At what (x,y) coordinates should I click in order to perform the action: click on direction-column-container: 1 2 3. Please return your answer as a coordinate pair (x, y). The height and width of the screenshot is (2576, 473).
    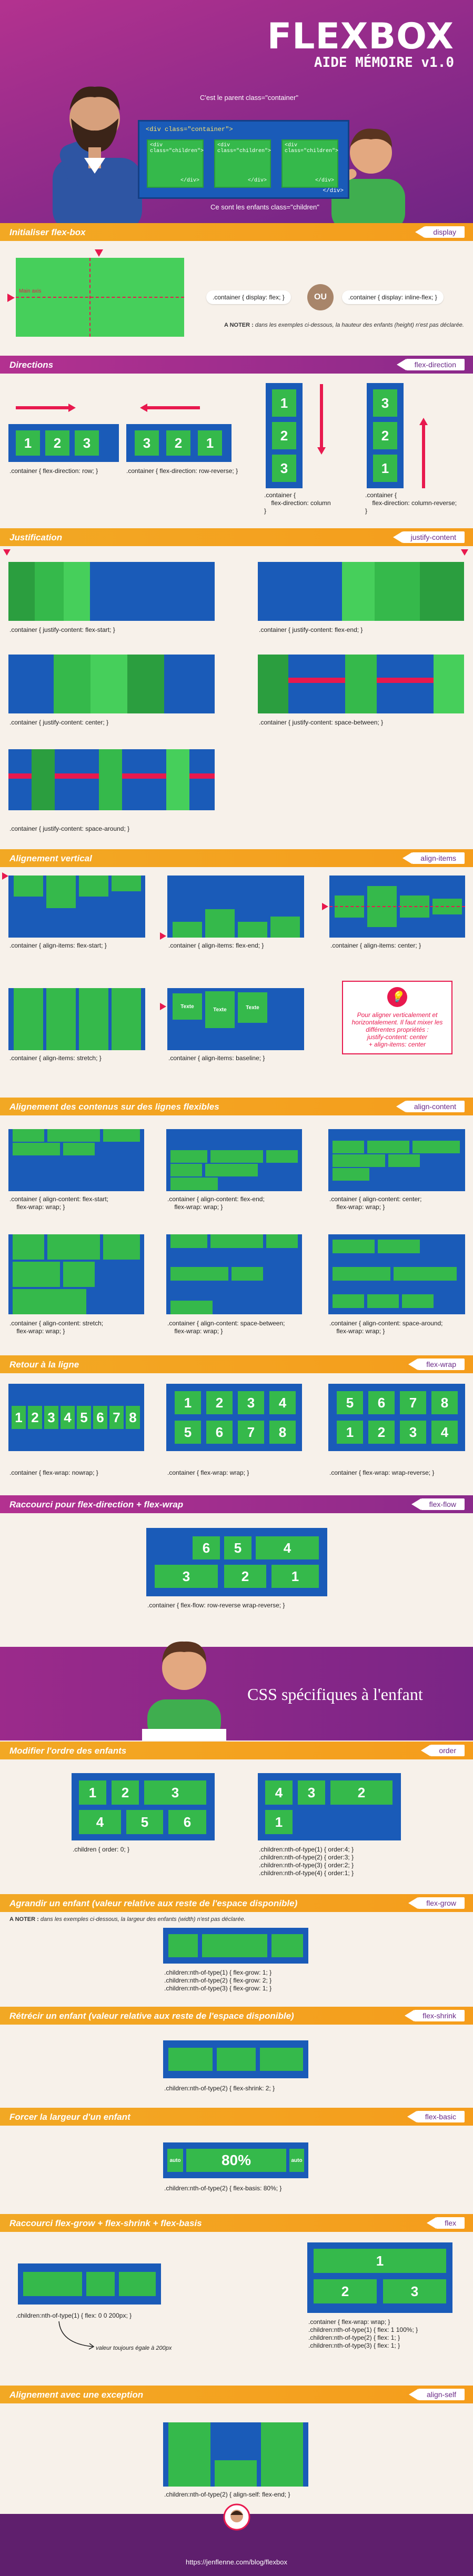
    Looking at the image, I should click on (284, 435).